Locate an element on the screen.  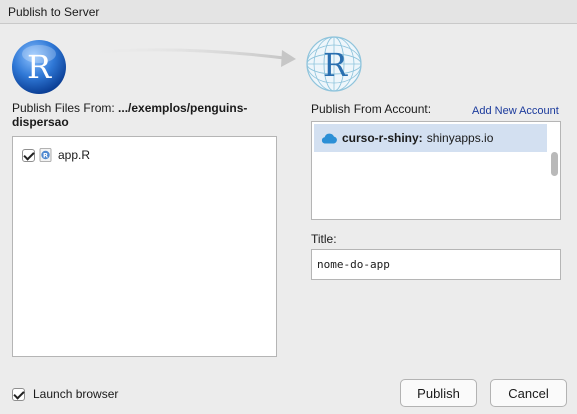
publish-arrow-icon is located at coordinates (184, 57).